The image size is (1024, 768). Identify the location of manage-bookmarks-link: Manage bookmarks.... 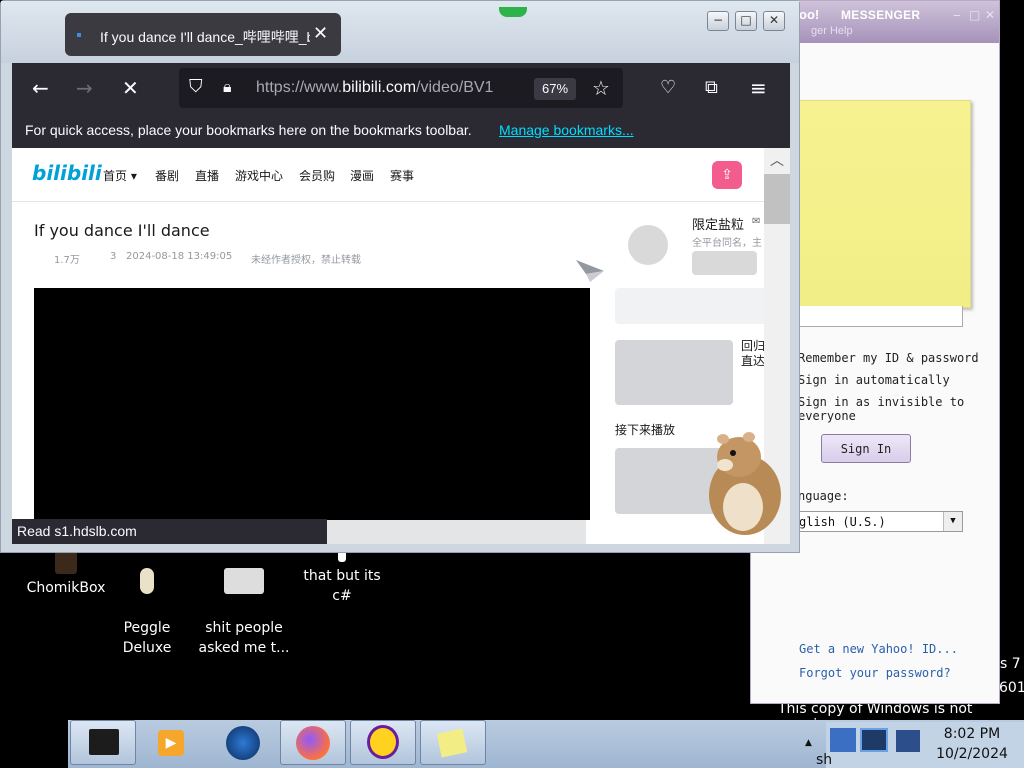
(566, 130).